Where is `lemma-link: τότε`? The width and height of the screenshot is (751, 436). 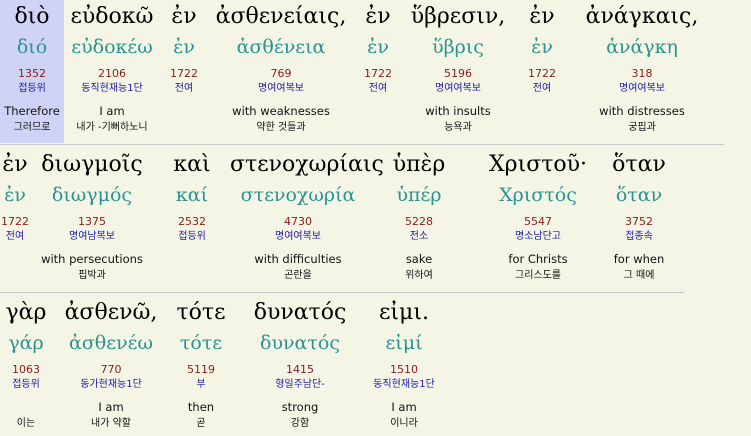 lemma-link: τότε is located at coordinates (201, 343).